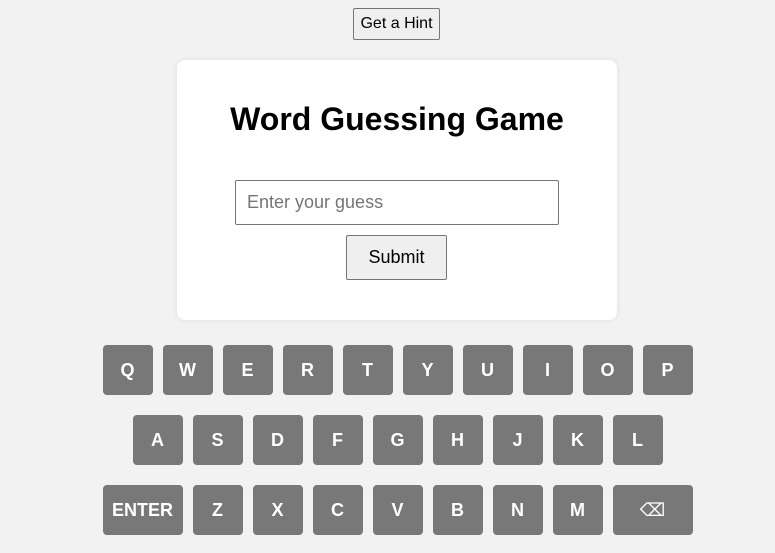  What do you see at coordinates (396, 24) in the screenshot?
I see `get-hint-button: Get a Hint` at bounding box center [396, 24].